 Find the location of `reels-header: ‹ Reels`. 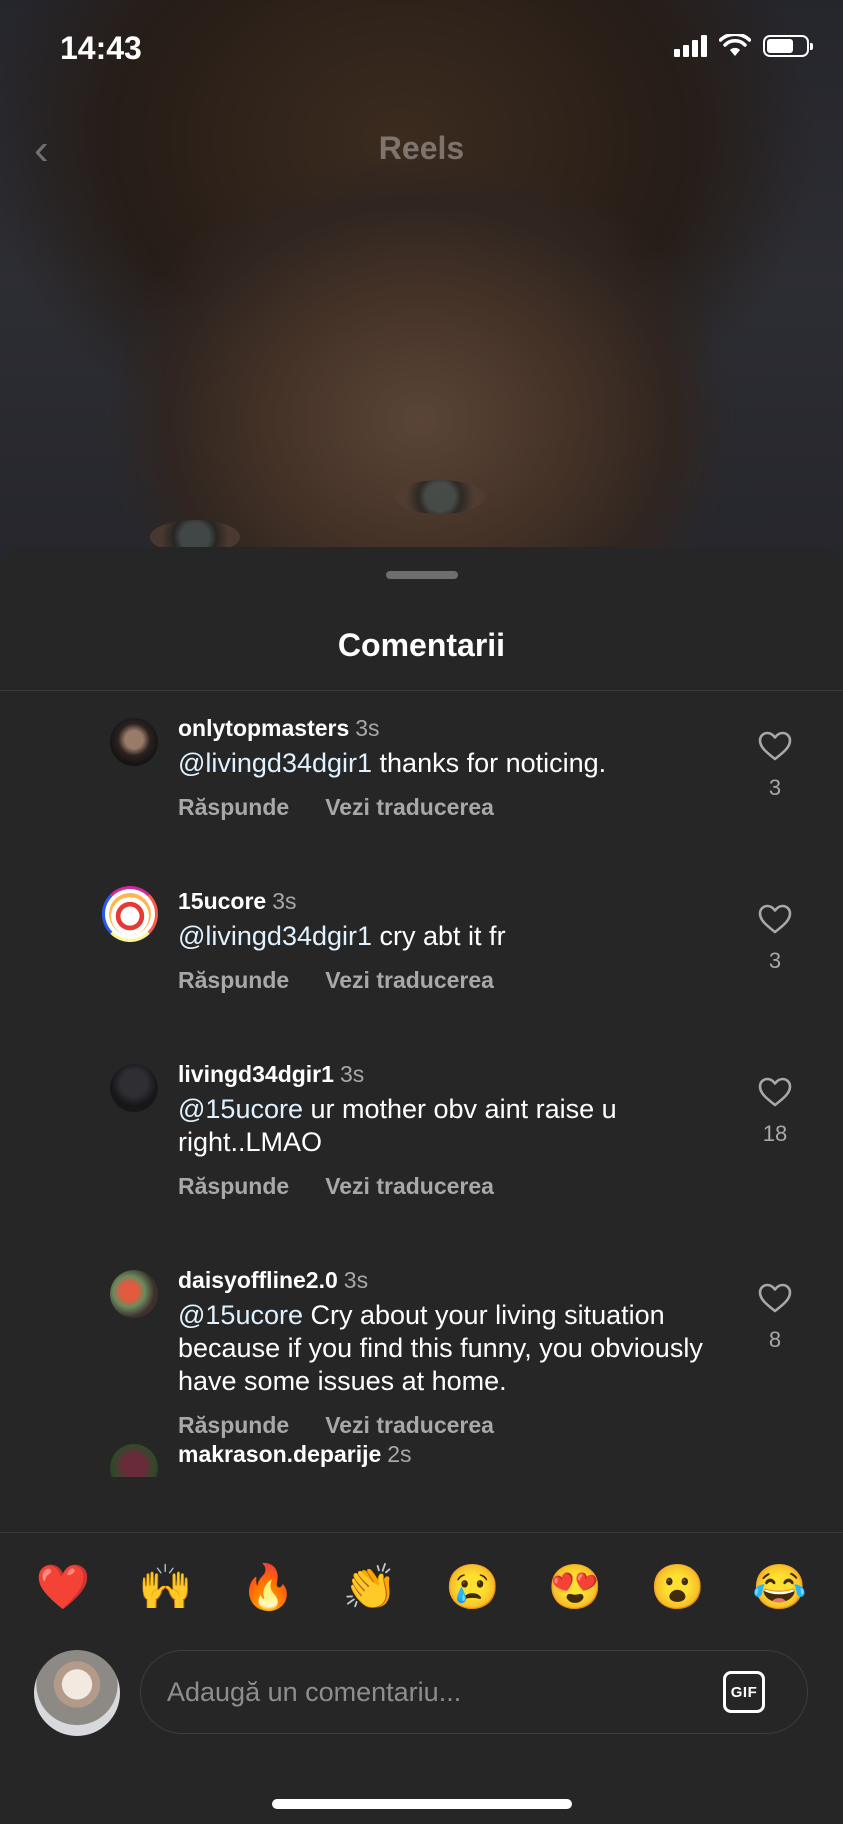

reels-header: ‹ Reels is located at coordinates (421, 150).